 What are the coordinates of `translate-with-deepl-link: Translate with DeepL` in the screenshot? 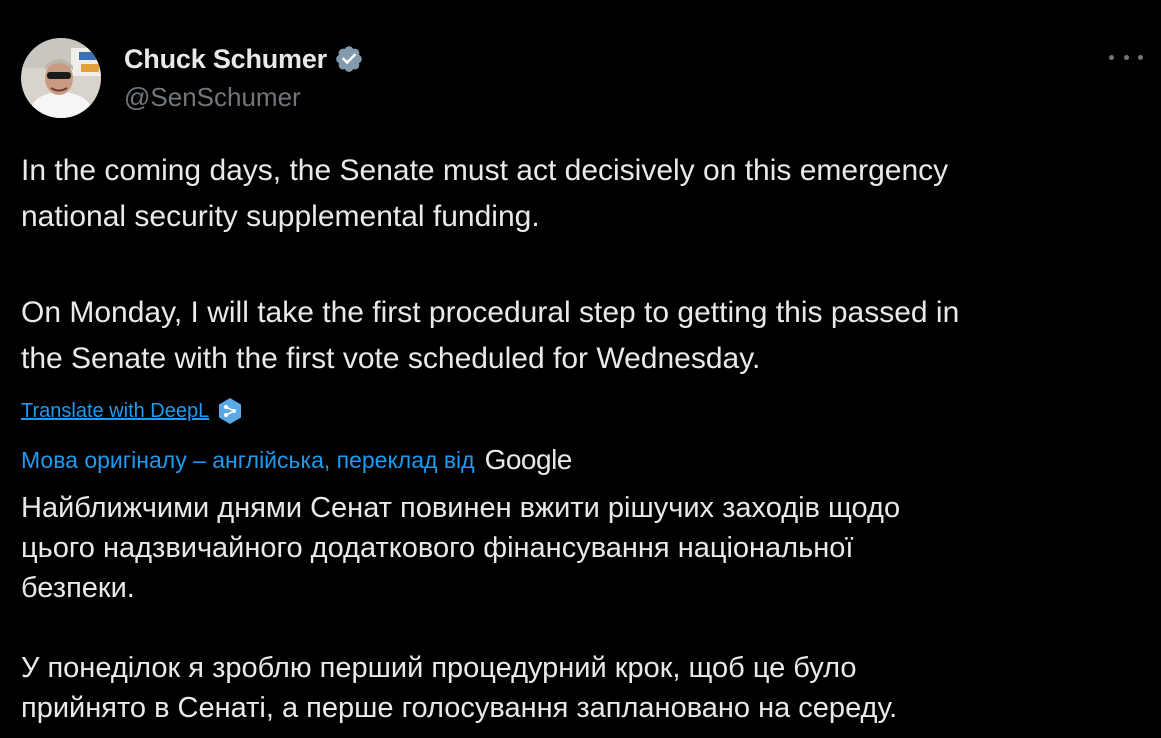 It's located at (115, 411).